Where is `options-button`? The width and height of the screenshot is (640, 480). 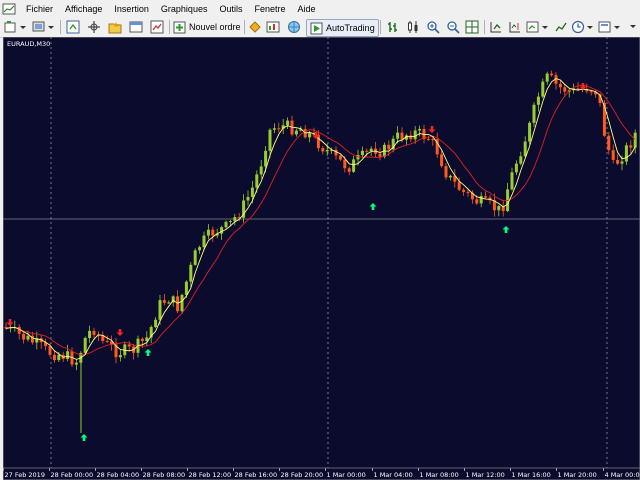
options-button is located at coordinates (273, 27).